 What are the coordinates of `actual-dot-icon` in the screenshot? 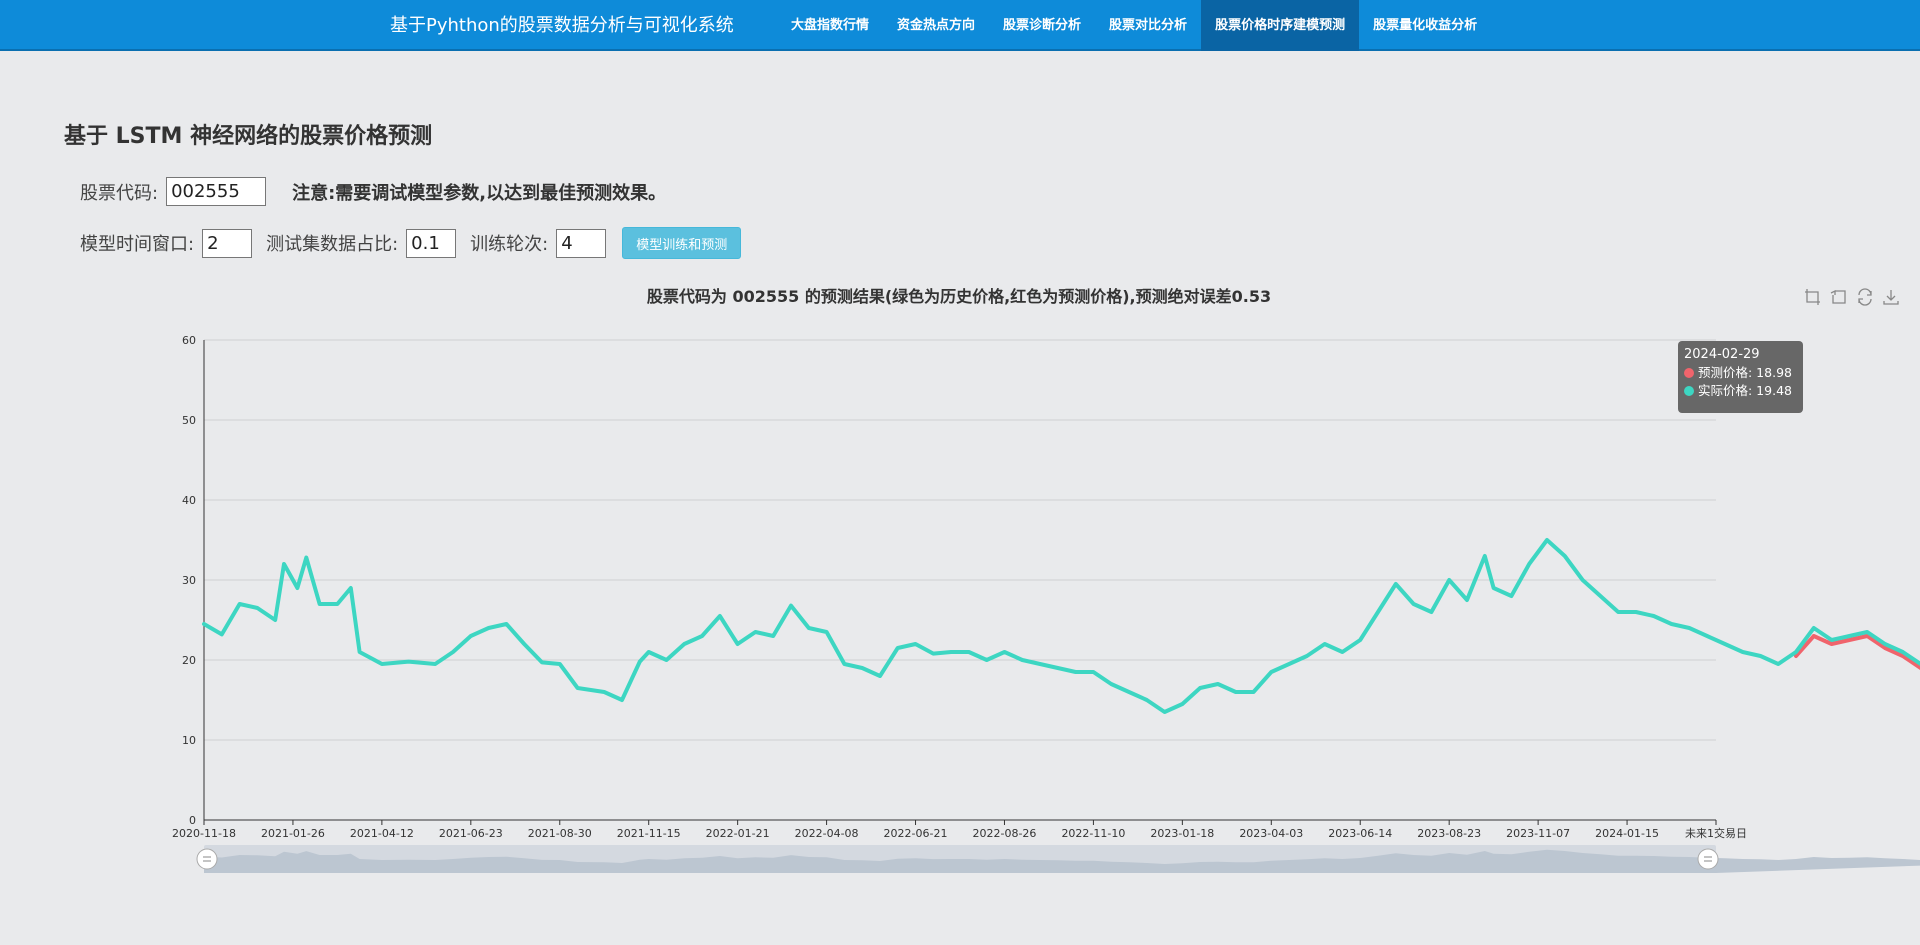 It's located at (1689, 391).